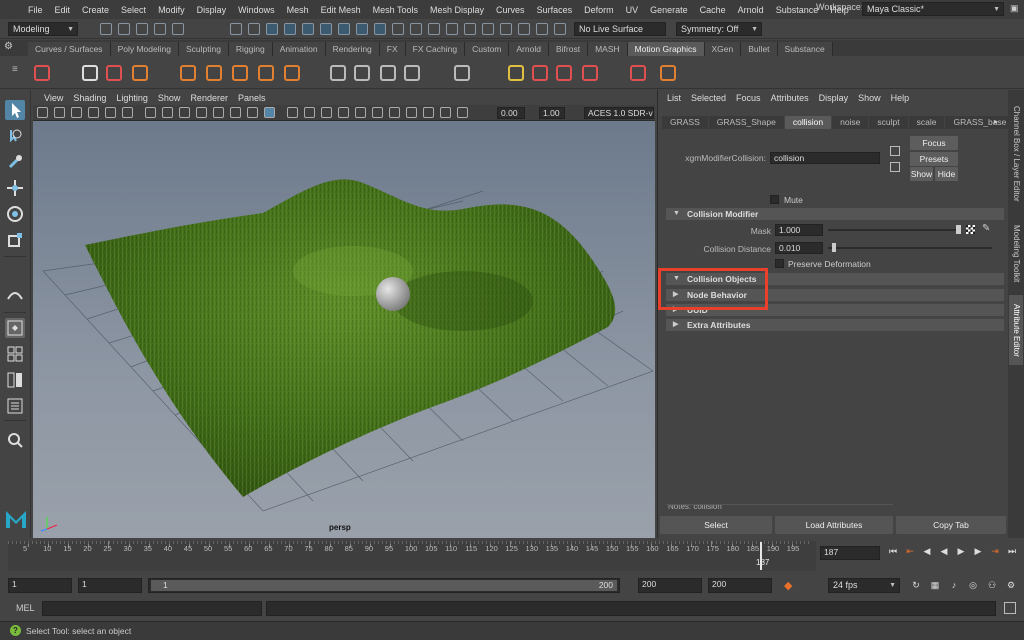 This screenshot has width=1024, height=640. Describe the element at coordinates (670, 585) in the screenshot. I see `playback-end-field: 200` at that location.